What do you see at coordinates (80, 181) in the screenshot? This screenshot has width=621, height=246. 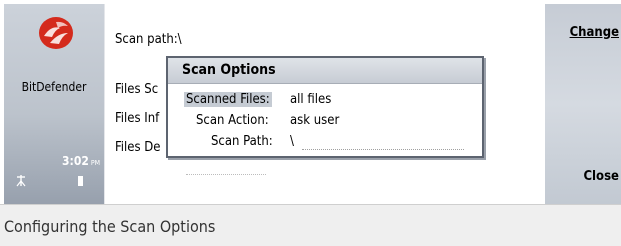 I see `battery-icon` at bounding box center [80, 181].